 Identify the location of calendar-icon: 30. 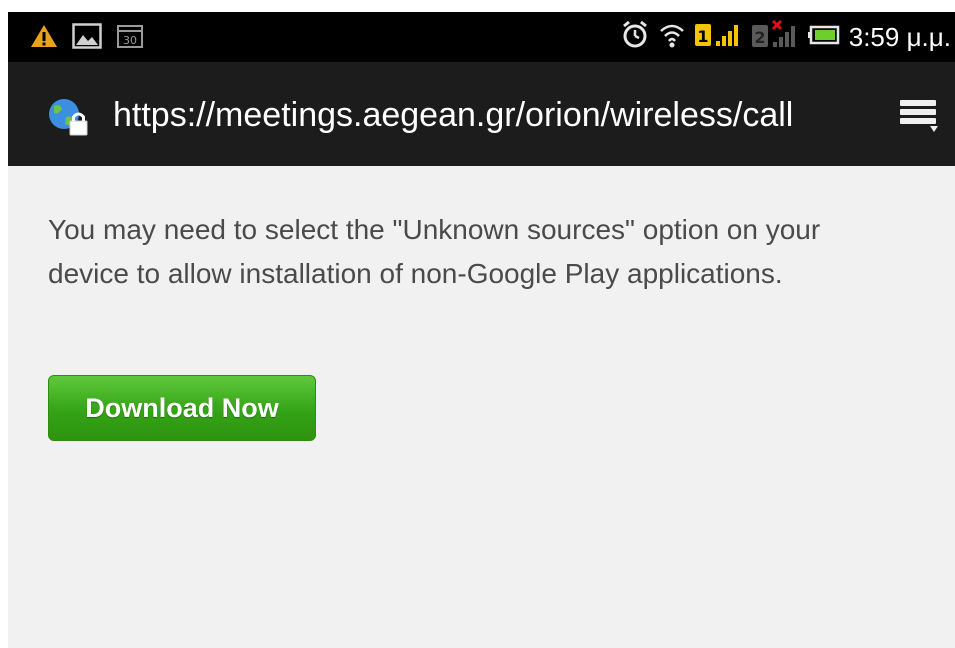
(130, 38).